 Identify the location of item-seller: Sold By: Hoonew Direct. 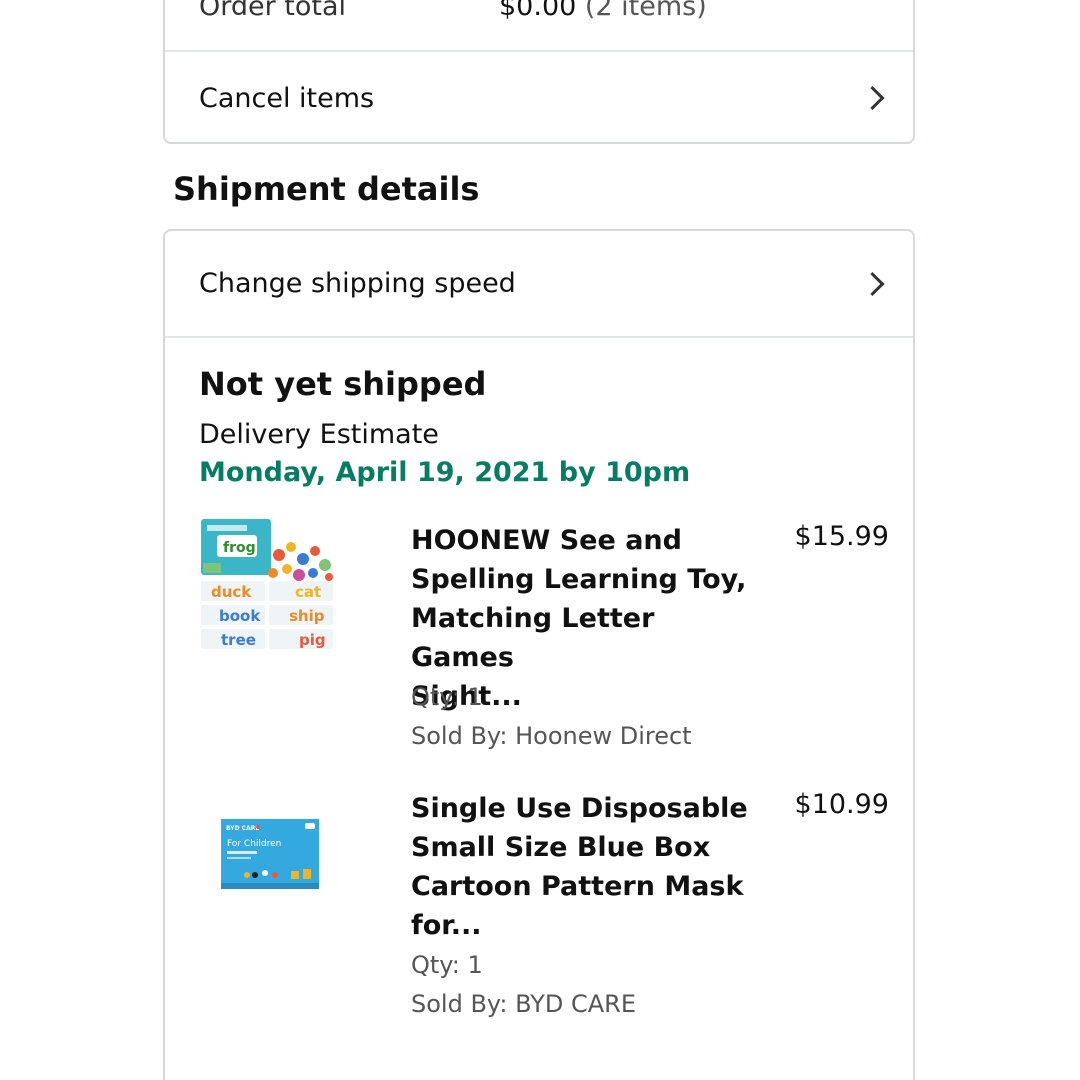
(551, 736).